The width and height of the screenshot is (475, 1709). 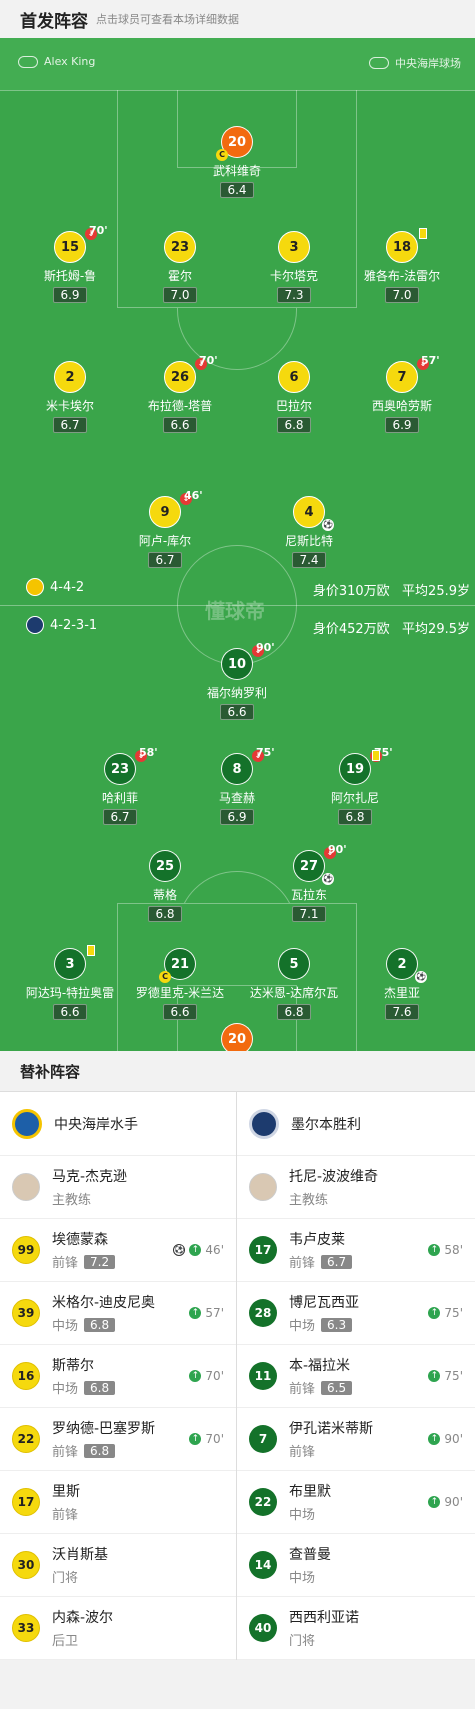 I want to click on jersey-number-text: 25, so click(x=165, y=866).